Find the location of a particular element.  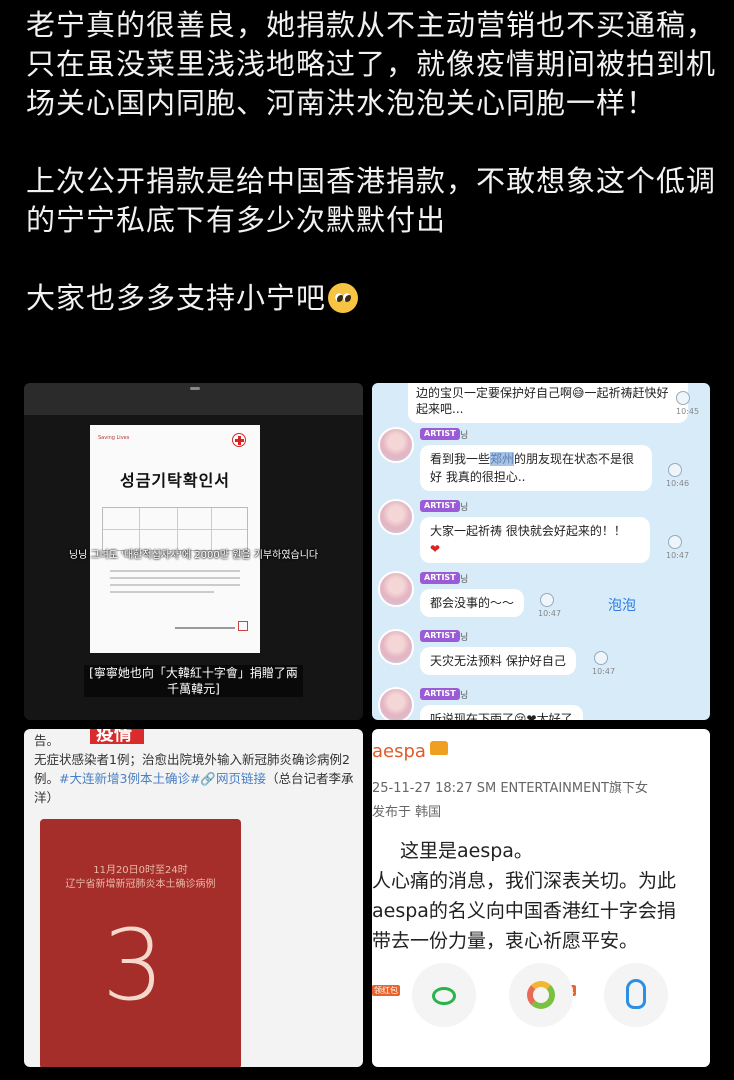

bubble-app-watermark: 泡泡 is located at coordinates (622, 606).